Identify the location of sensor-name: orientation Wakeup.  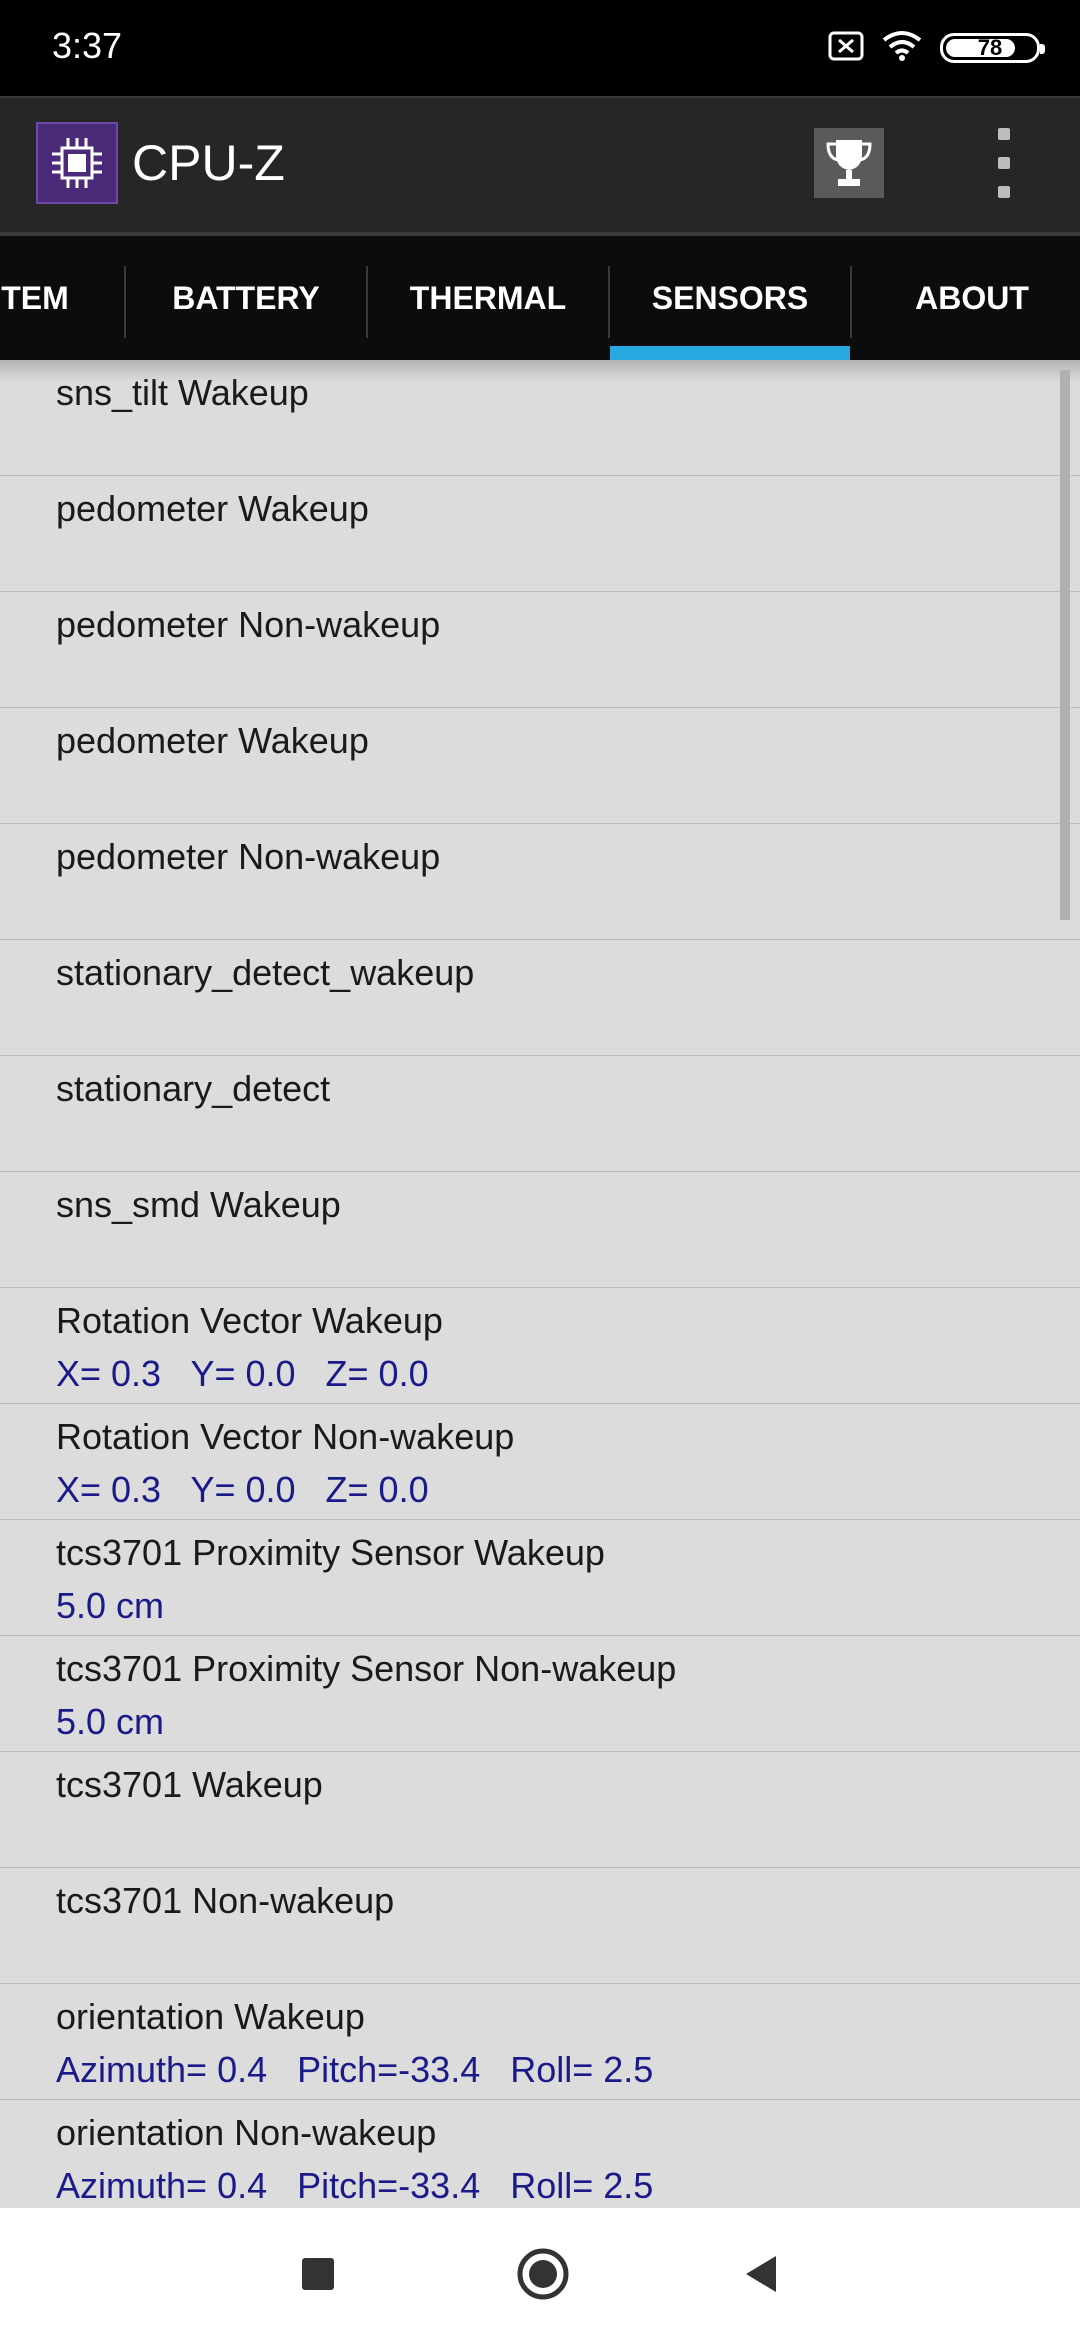
(210, 2016).